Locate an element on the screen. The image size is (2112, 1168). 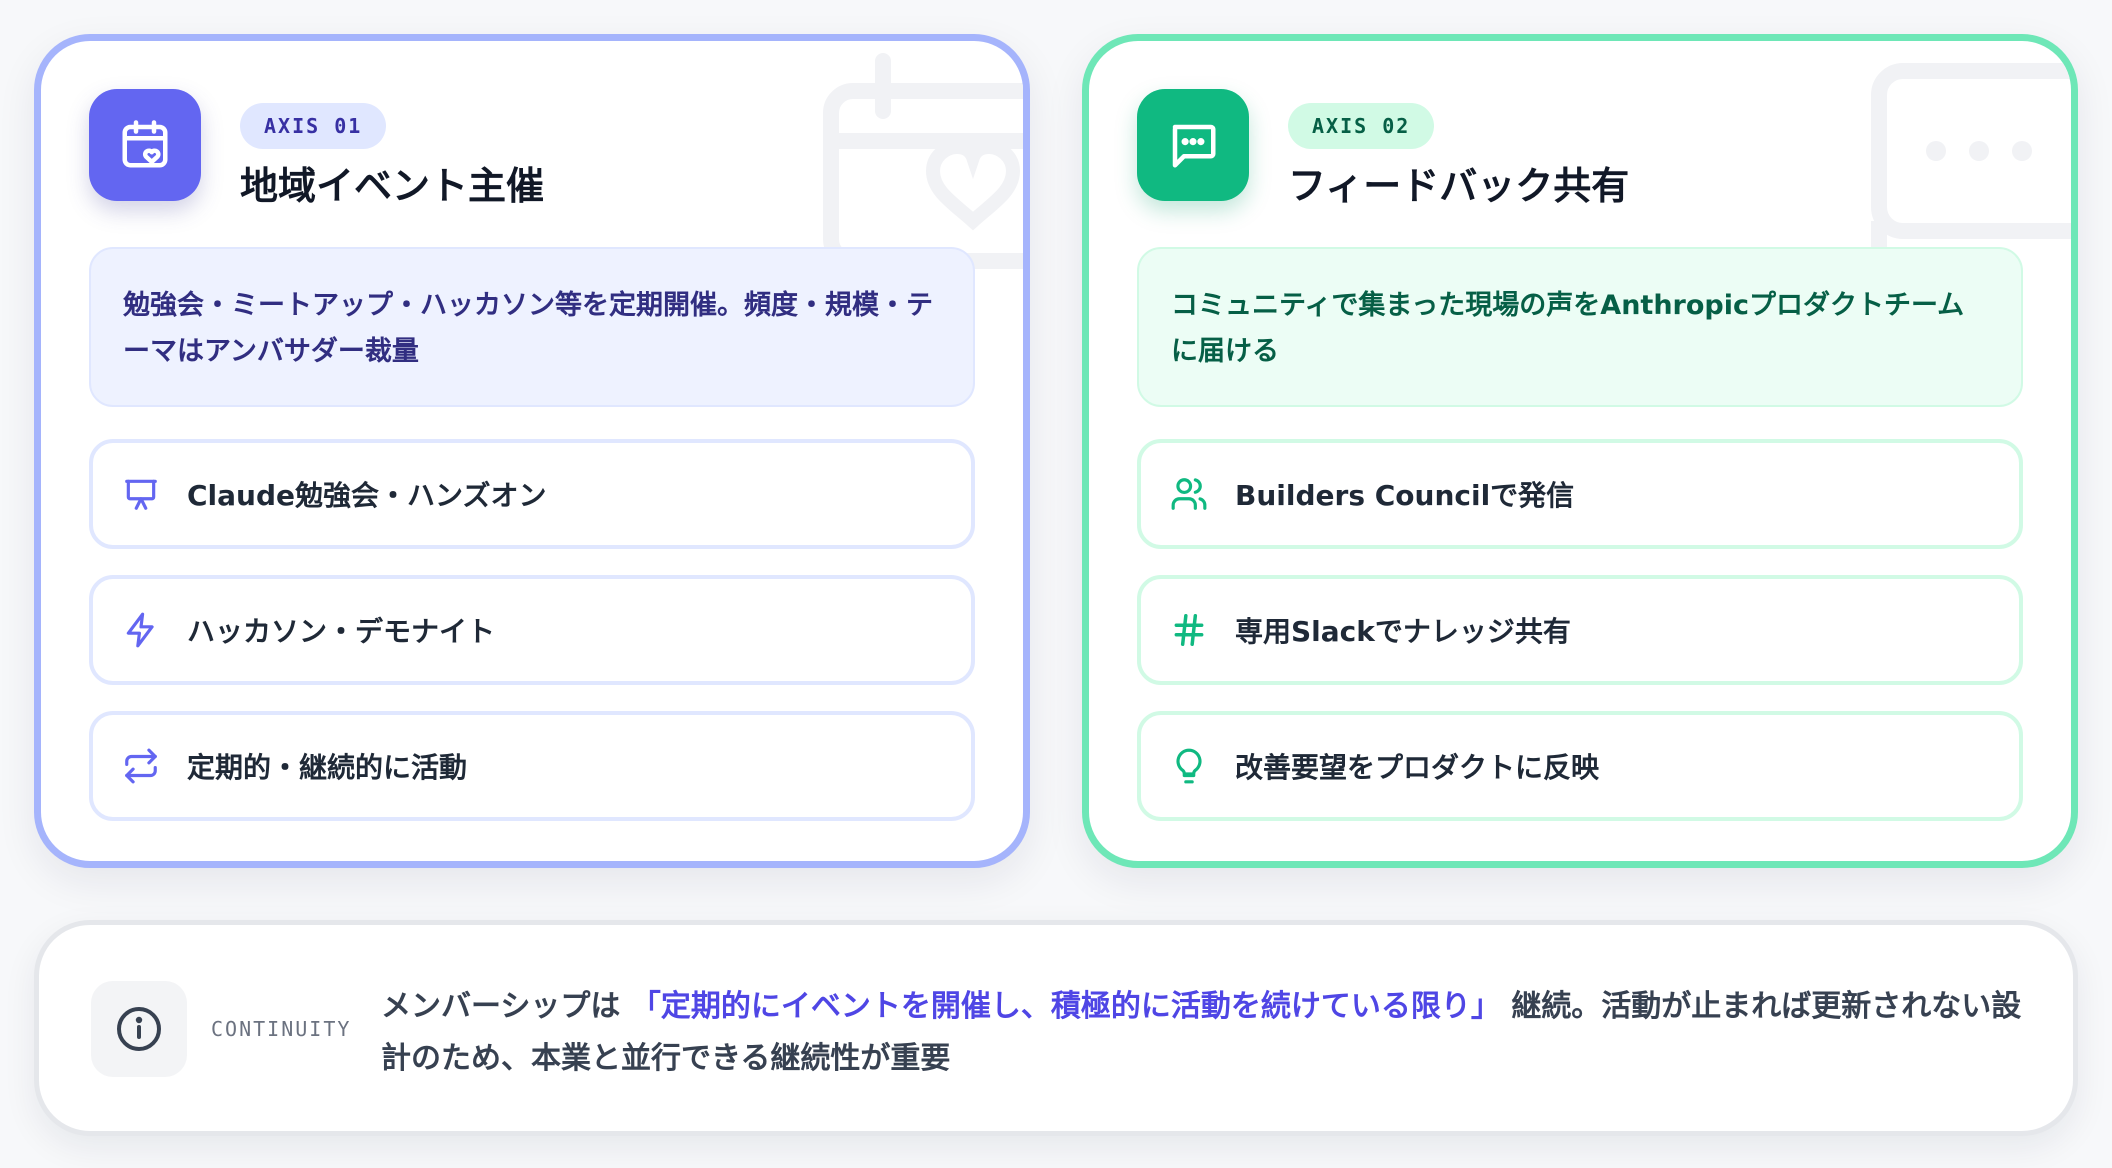
axis-02-description: コミュニティで集まった現場の声をAnthropicプロダクトチームに届ける is located at coordinates (1580, 327).